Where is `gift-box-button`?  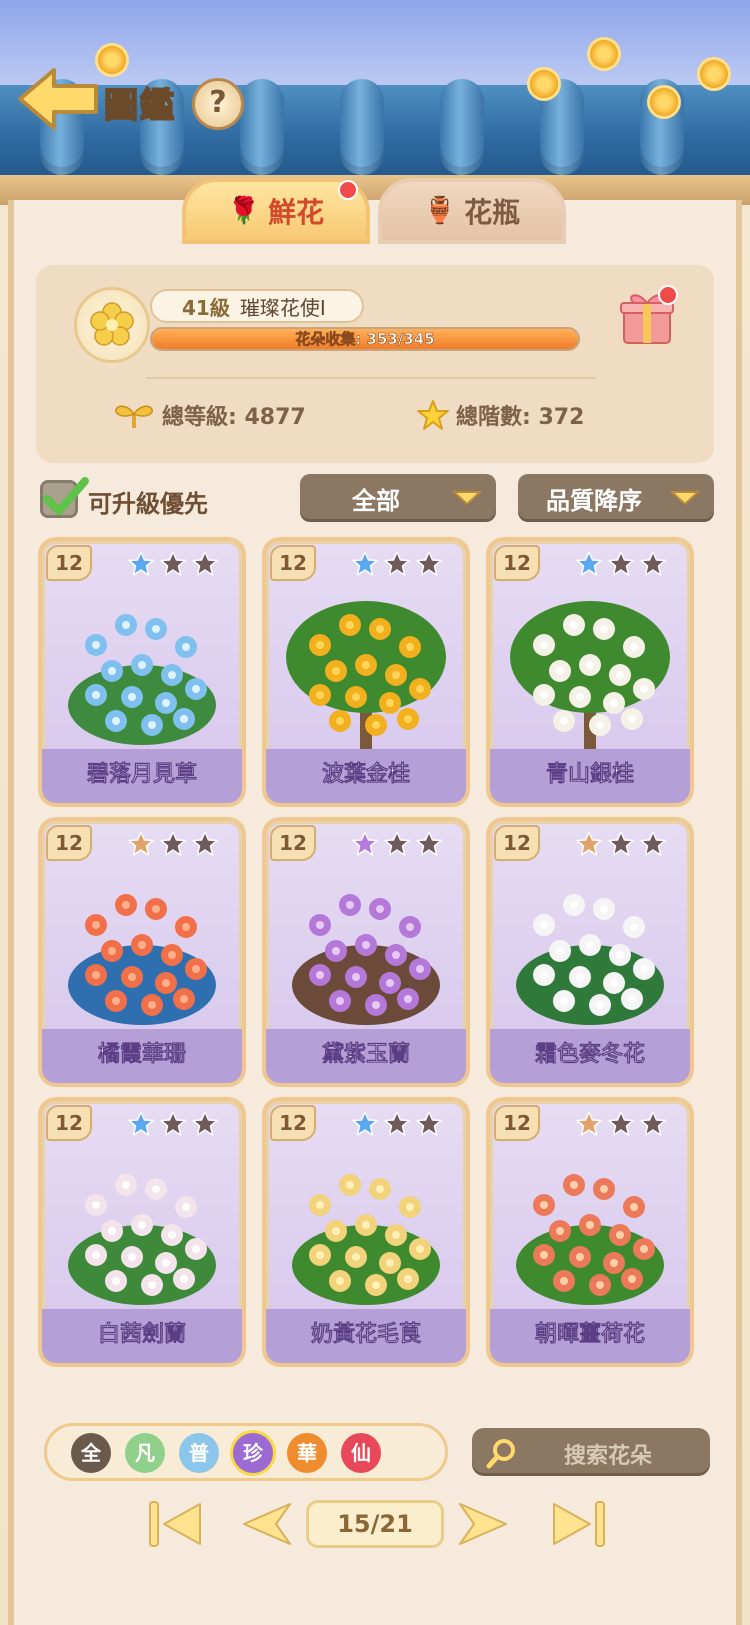 gift-box-button is located at coordinates (648, 316).